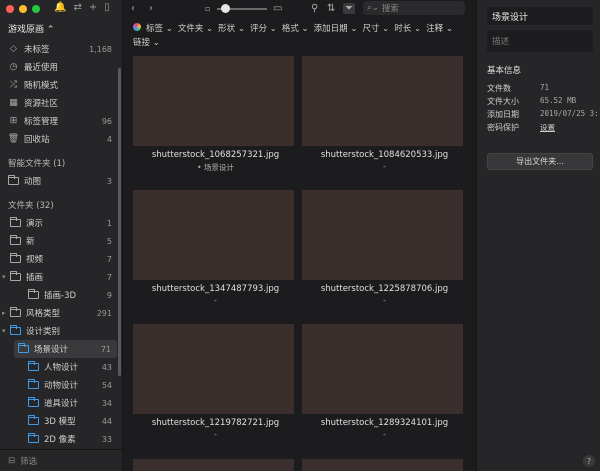 This screenshot has height=471, width=600. I want to click on folder-item: 演示 1, so click(59, 223).